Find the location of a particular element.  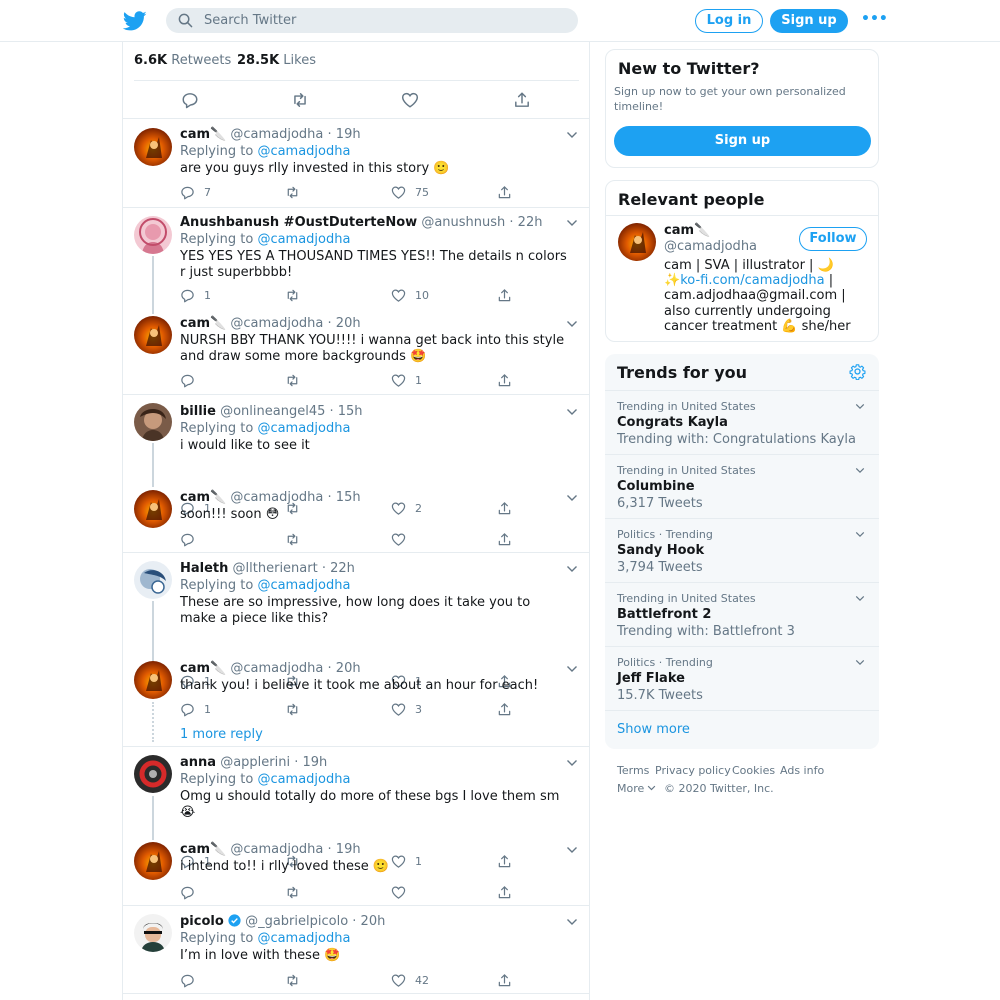

footer-more-link: More is located at coordinates (636, 788).